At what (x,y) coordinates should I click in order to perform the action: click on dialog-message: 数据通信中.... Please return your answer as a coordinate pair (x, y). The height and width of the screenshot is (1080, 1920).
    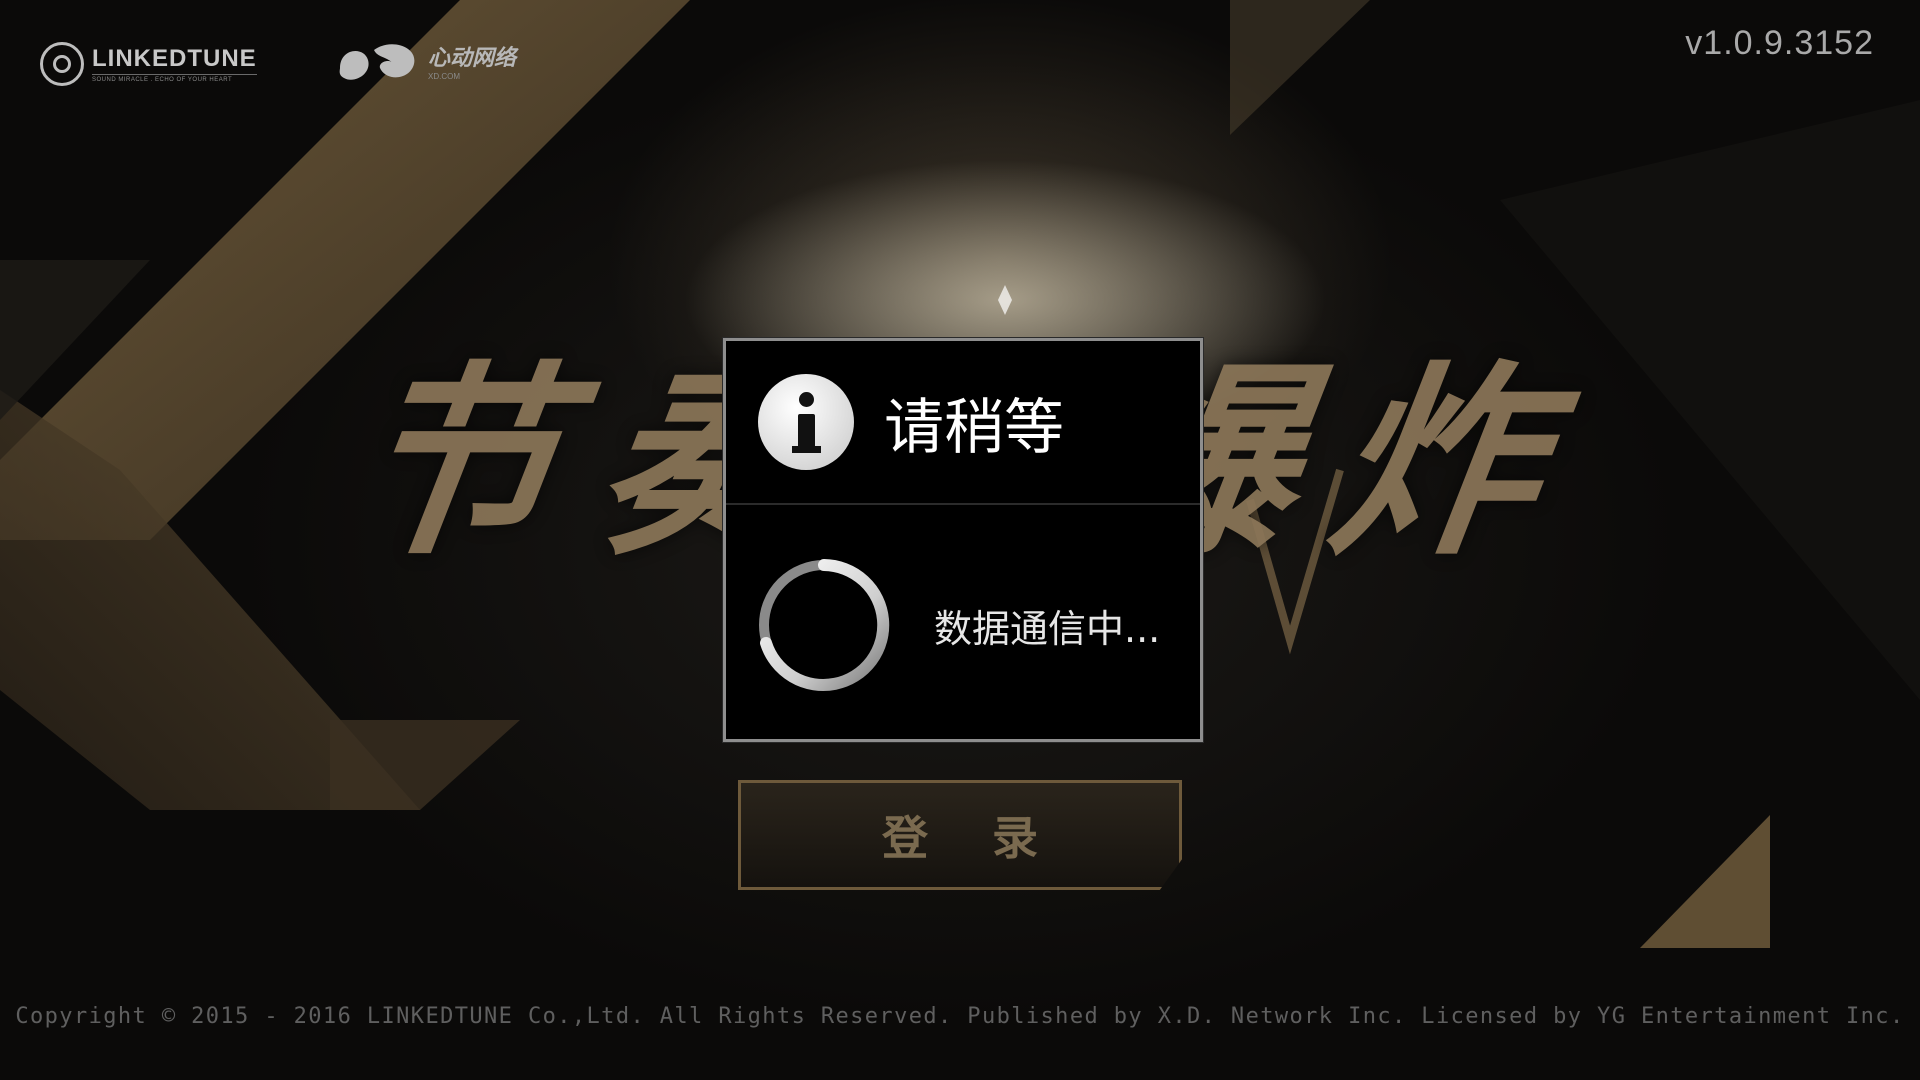
    Looking at the image, I should click on (1047, 628).